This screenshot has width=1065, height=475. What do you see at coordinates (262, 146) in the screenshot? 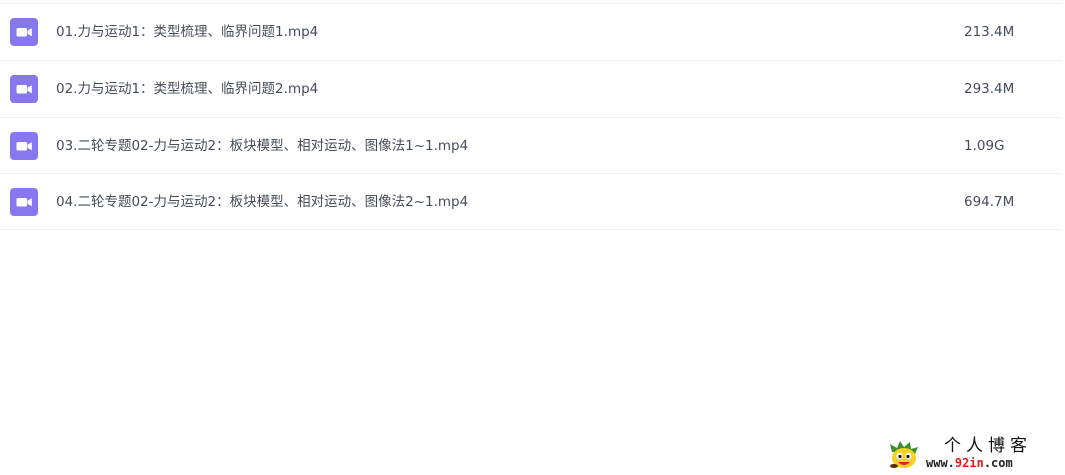
I see `file-name: 03.二轮专题02-力与运动2：板块模型、相对运动、图像法1~1.mp4` at bounding box center [262, 146].